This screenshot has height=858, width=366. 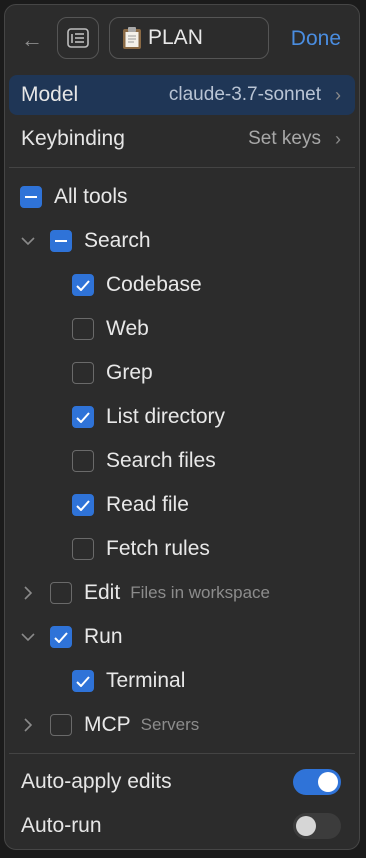 What do you see at coordinates (132, 38) in the screenshot?
I see `clipboard-icon` at bounding box center [132, 38].